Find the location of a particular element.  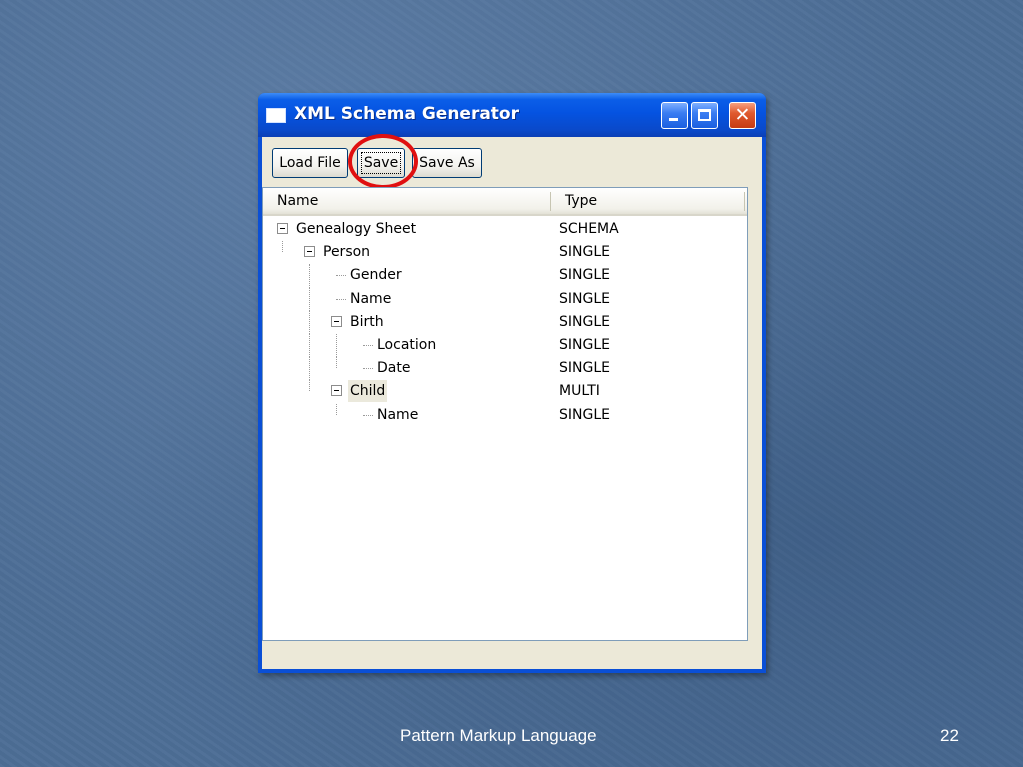

maximize-button is located at coordinates (704, 115).